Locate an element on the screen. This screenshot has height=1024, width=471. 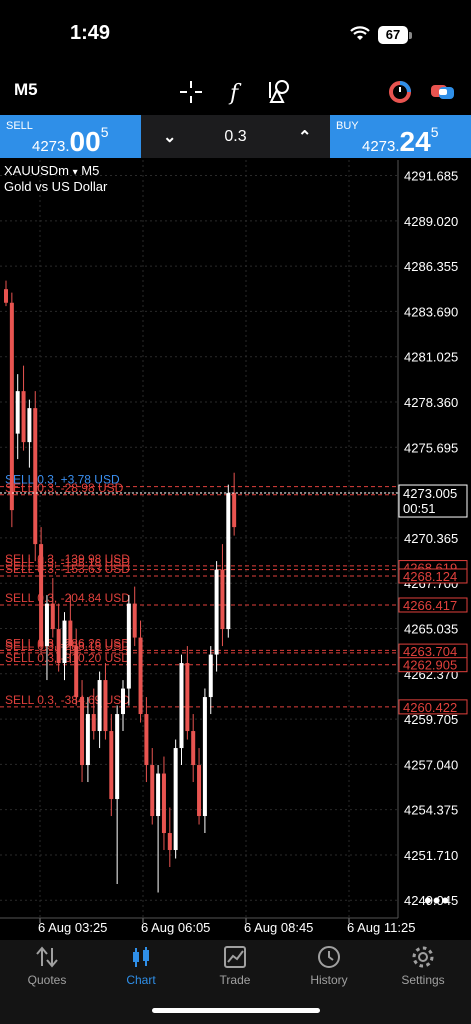
one-click-trading-icon is located at coordinates (400, 92).